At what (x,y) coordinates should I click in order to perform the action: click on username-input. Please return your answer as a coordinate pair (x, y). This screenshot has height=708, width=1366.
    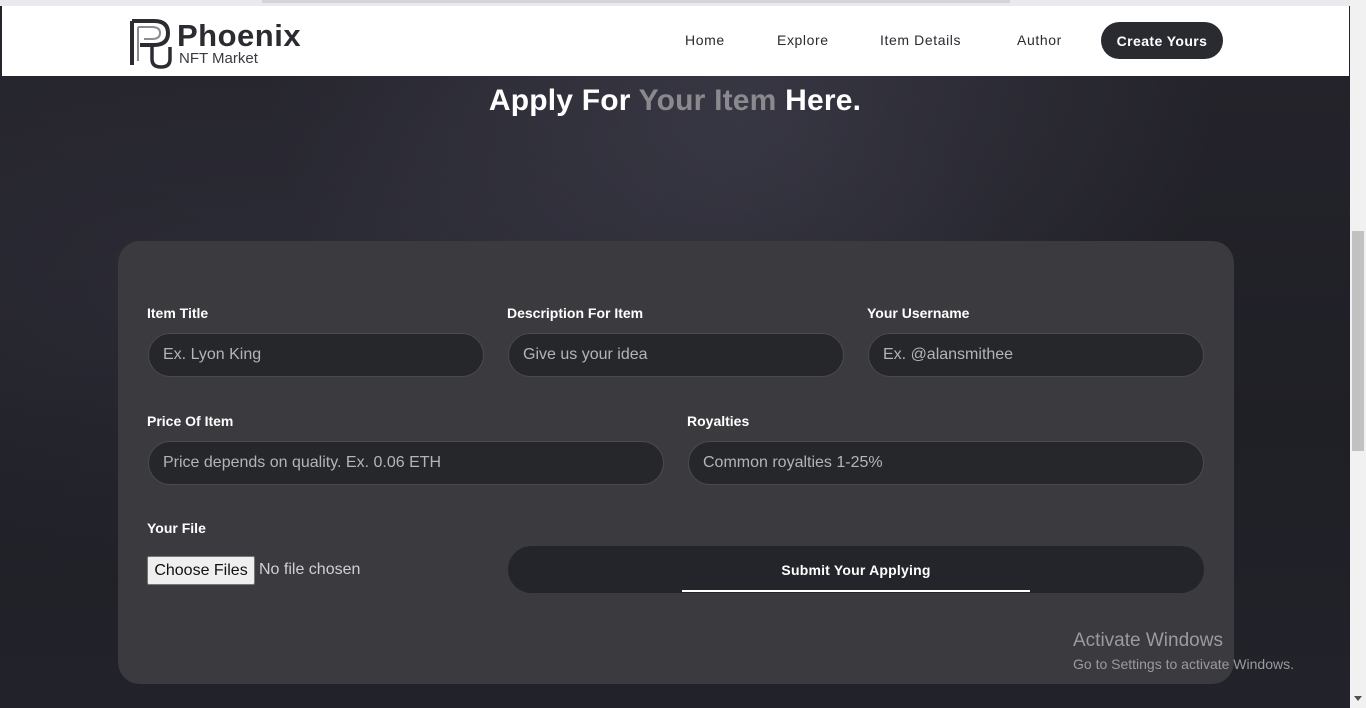
    Looking at the image, I should click on (1036, 355).